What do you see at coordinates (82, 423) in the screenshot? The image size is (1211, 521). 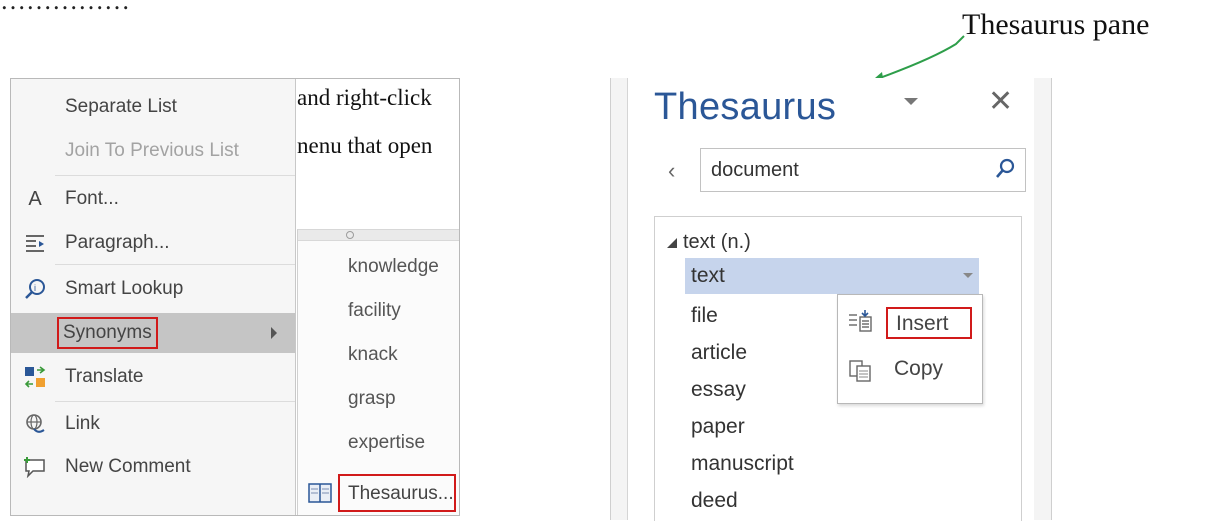 I see `menu-item-label: Link` at bounding box center [82, 423].